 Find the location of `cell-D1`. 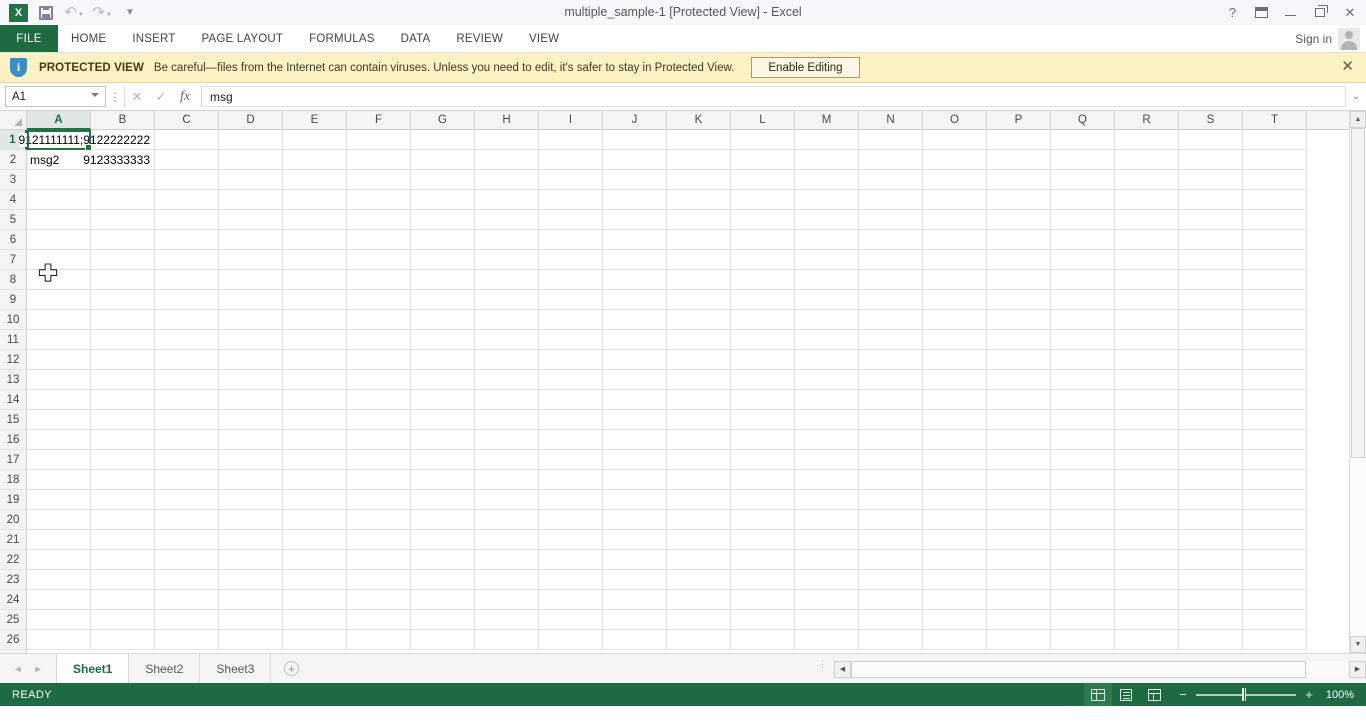

cell-D1 is located at coordinates (251, 140).